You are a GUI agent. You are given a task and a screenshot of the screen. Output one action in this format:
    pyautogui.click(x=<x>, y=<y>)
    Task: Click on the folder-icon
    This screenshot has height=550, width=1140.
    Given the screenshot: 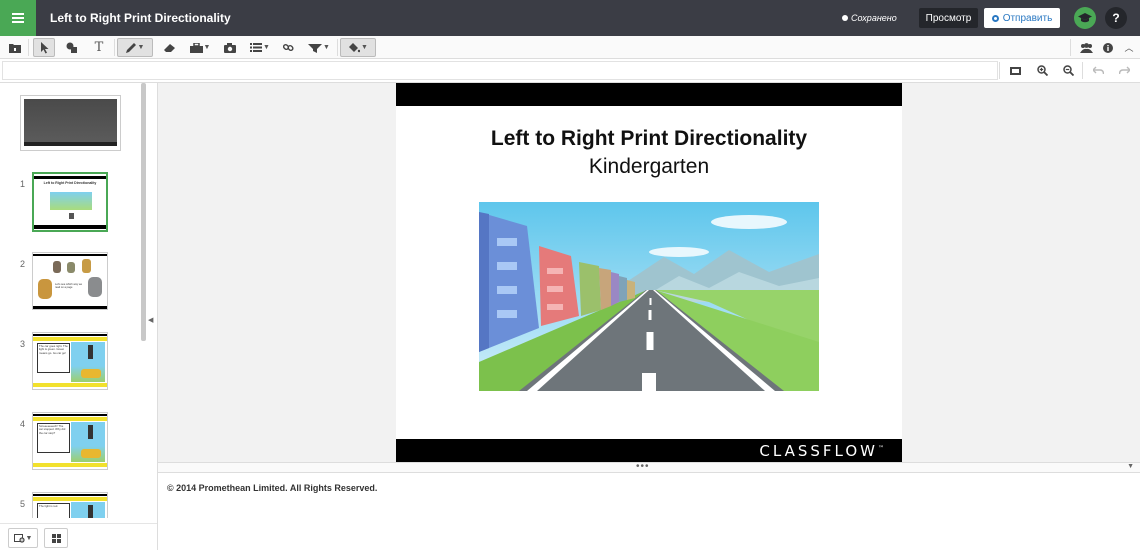 What is the action you would take?
    pyautogui.click(x=15, y=48)
    